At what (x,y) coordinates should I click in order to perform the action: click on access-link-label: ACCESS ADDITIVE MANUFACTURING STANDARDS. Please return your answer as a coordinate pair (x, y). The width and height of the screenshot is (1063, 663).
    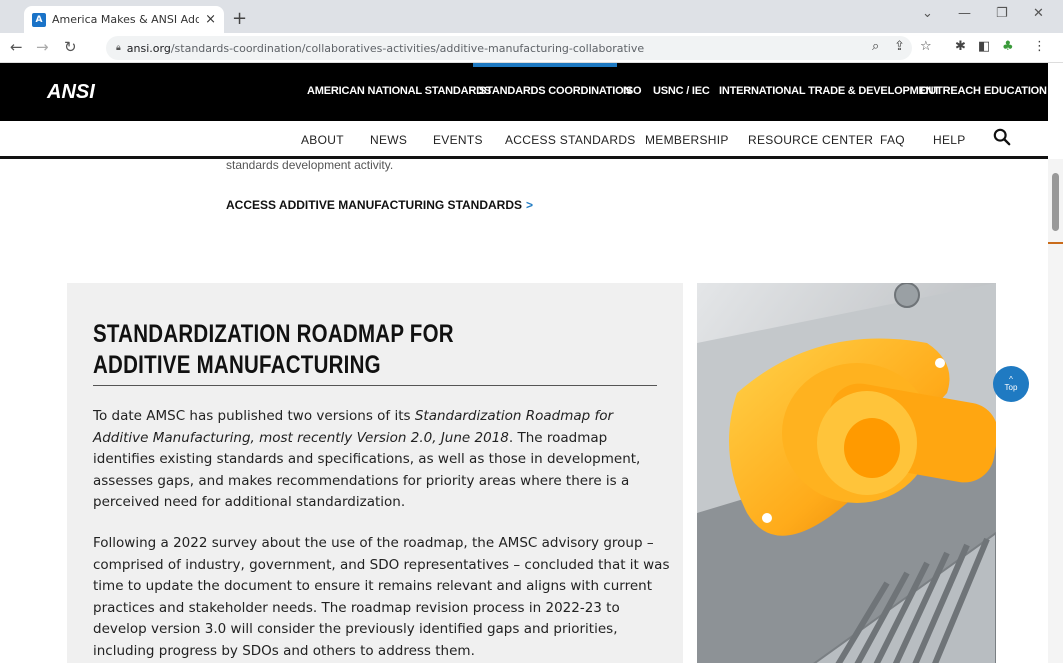
    Looking at the image, I should click on (374, 205).